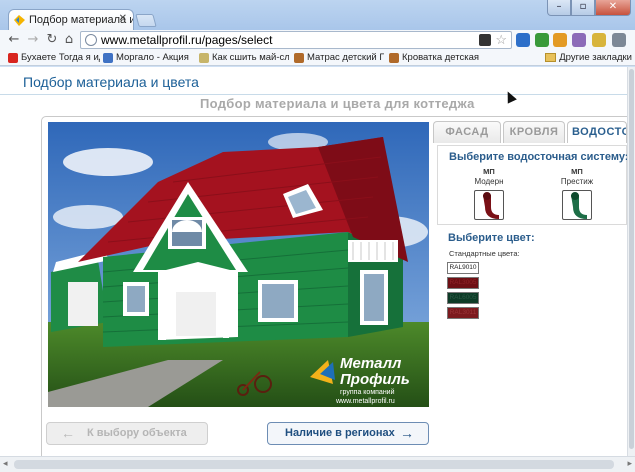 The height and width of the screenshot is (472, 635). What do you see at coordinates (340, 433) in the screenshot?
I see `next-button-label: Наличие в регионах` at bounding box center [340, 433].